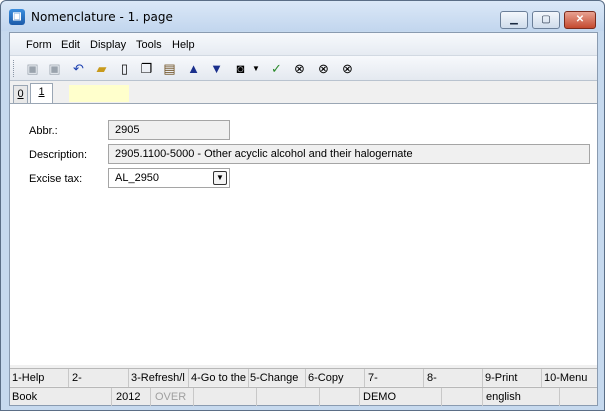 This screenshot has width=605, height=411. Describe the element at coordinates (39, 45) in the screenshot. I see `menu-form: Form` at that location.